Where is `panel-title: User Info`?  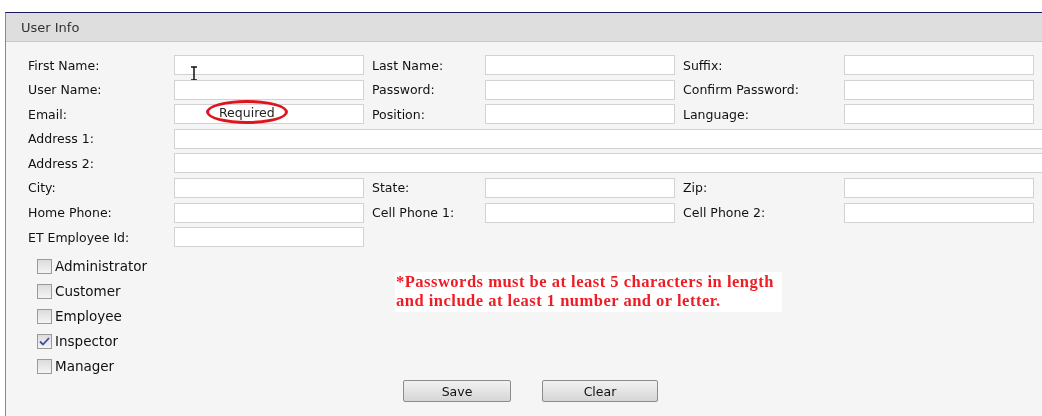 panel-title: User Info is located at coordinates (50, 27).